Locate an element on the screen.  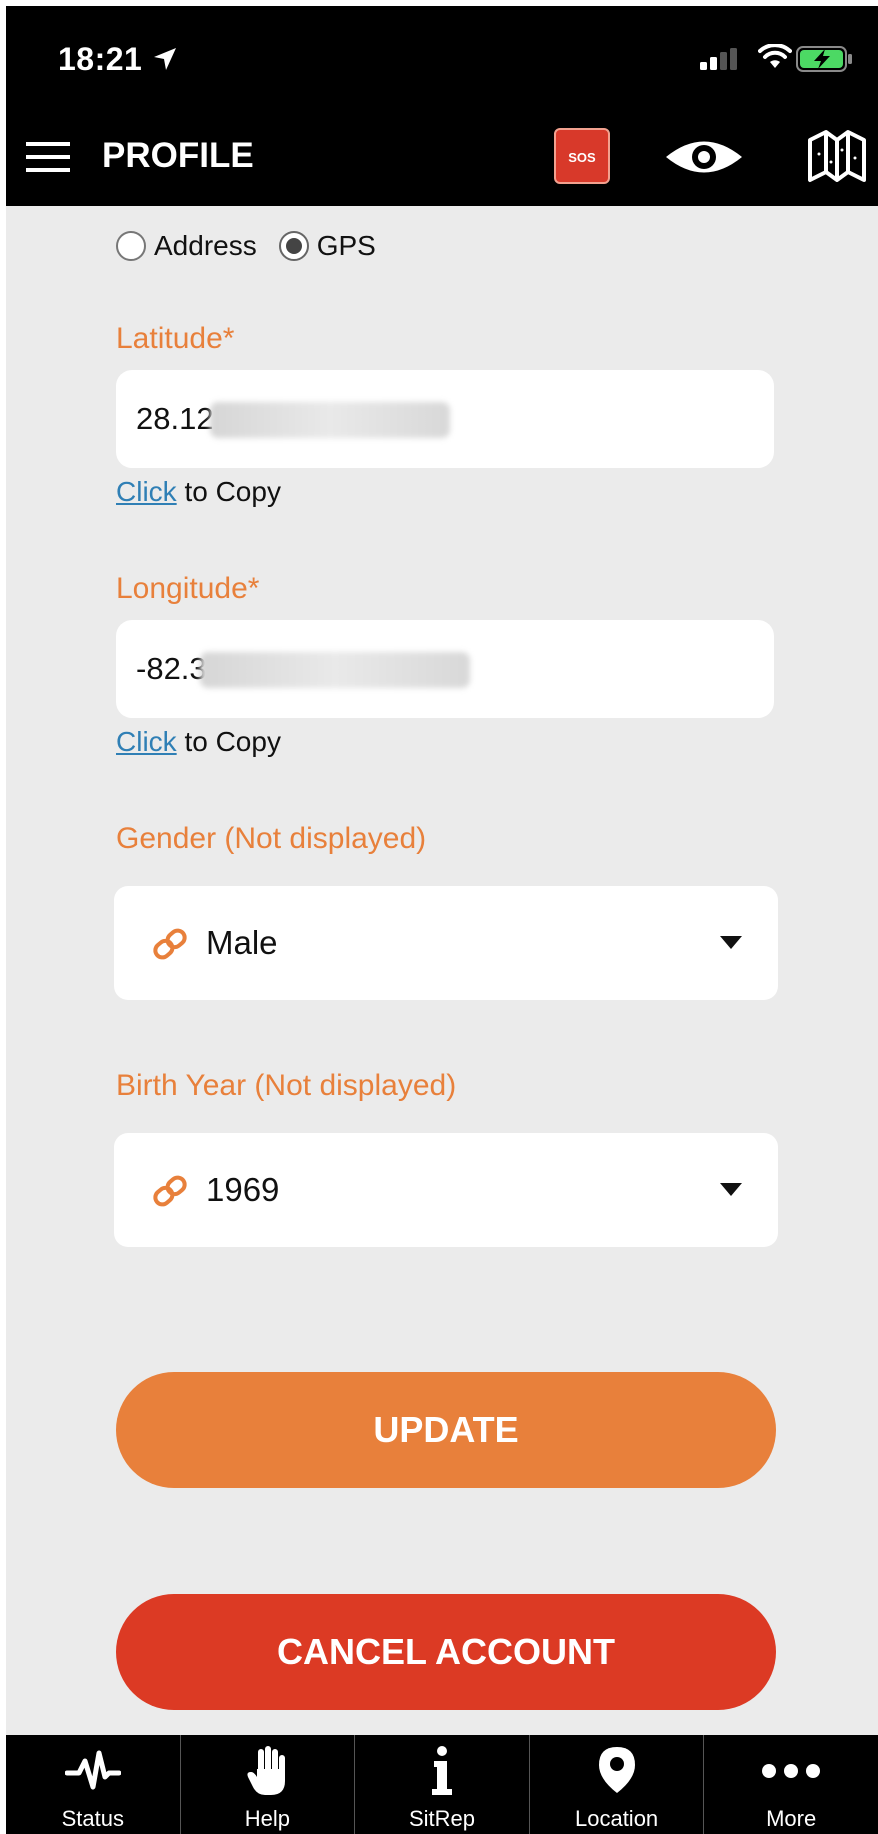
latitude-copy-line: Click to Copy is located at coordinates (198, 492).